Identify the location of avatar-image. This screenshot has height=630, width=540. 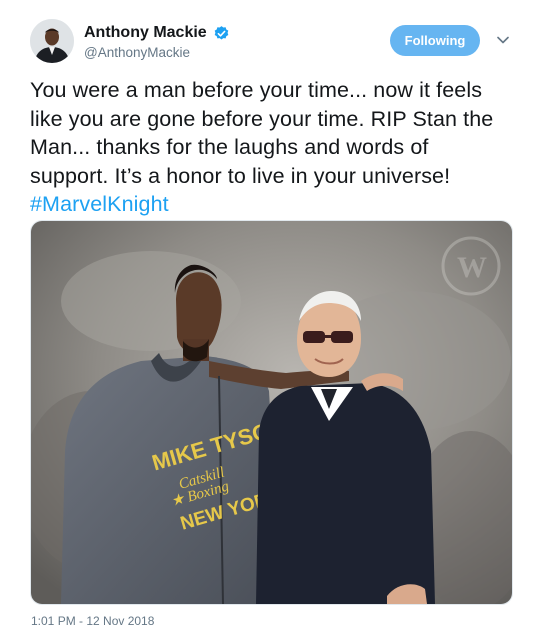
(52, 41).